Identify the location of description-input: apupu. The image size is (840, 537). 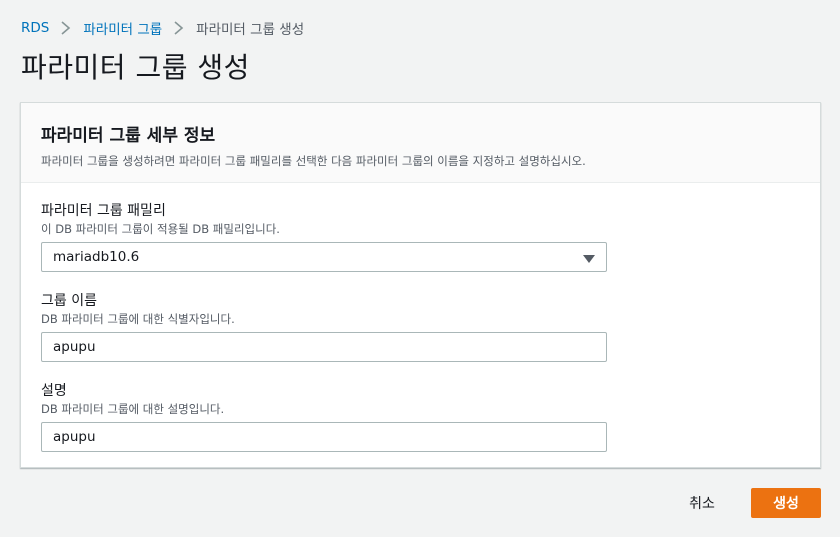
(324, 437).